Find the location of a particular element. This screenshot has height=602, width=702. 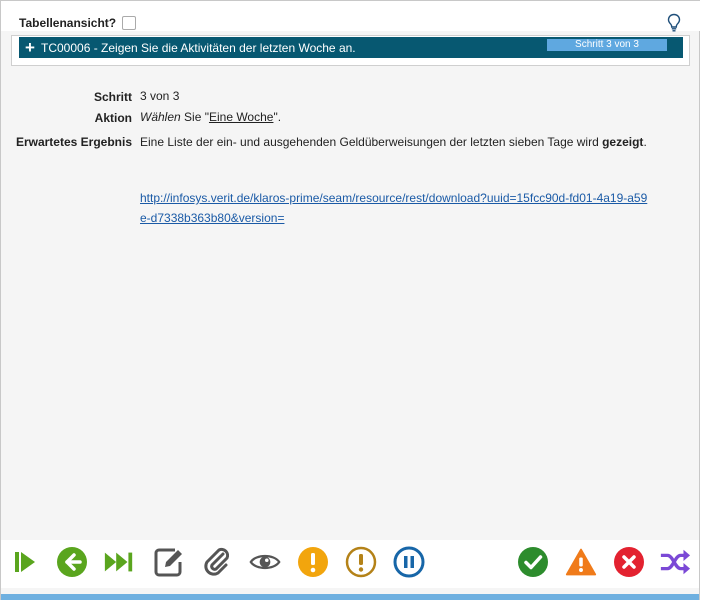

error-triangle-icon is located at coordinates (581, 562).